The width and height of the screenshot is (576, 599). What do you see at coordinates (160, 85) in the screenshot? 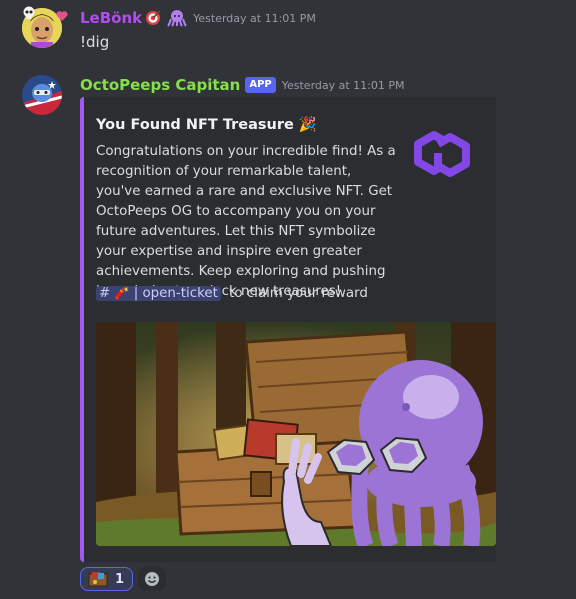
I see `username: OctoPeeps Capitan` at bounding box center [160, 85].